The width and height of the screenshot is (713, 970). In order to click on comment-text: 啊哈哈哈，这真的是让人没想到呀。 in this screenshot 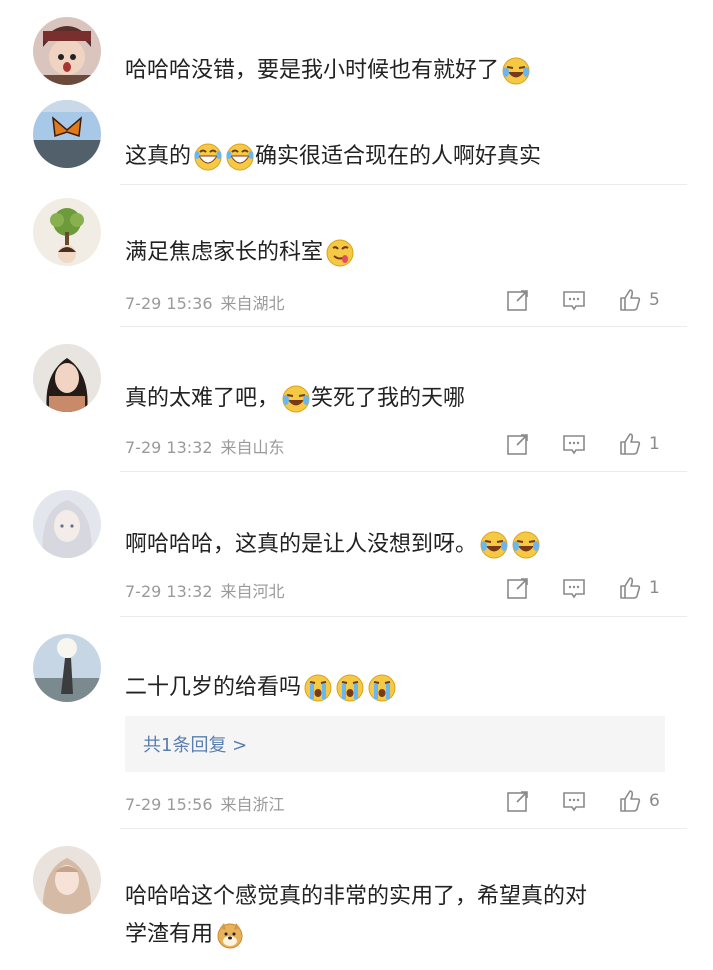, I will do `click(400, 545)`.